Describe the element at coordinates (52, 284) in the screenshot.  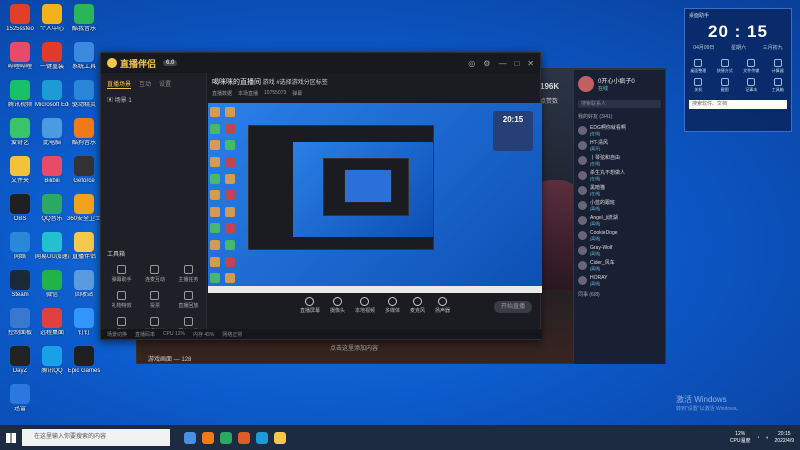
I see `desktop-icon: 微信` at that location.